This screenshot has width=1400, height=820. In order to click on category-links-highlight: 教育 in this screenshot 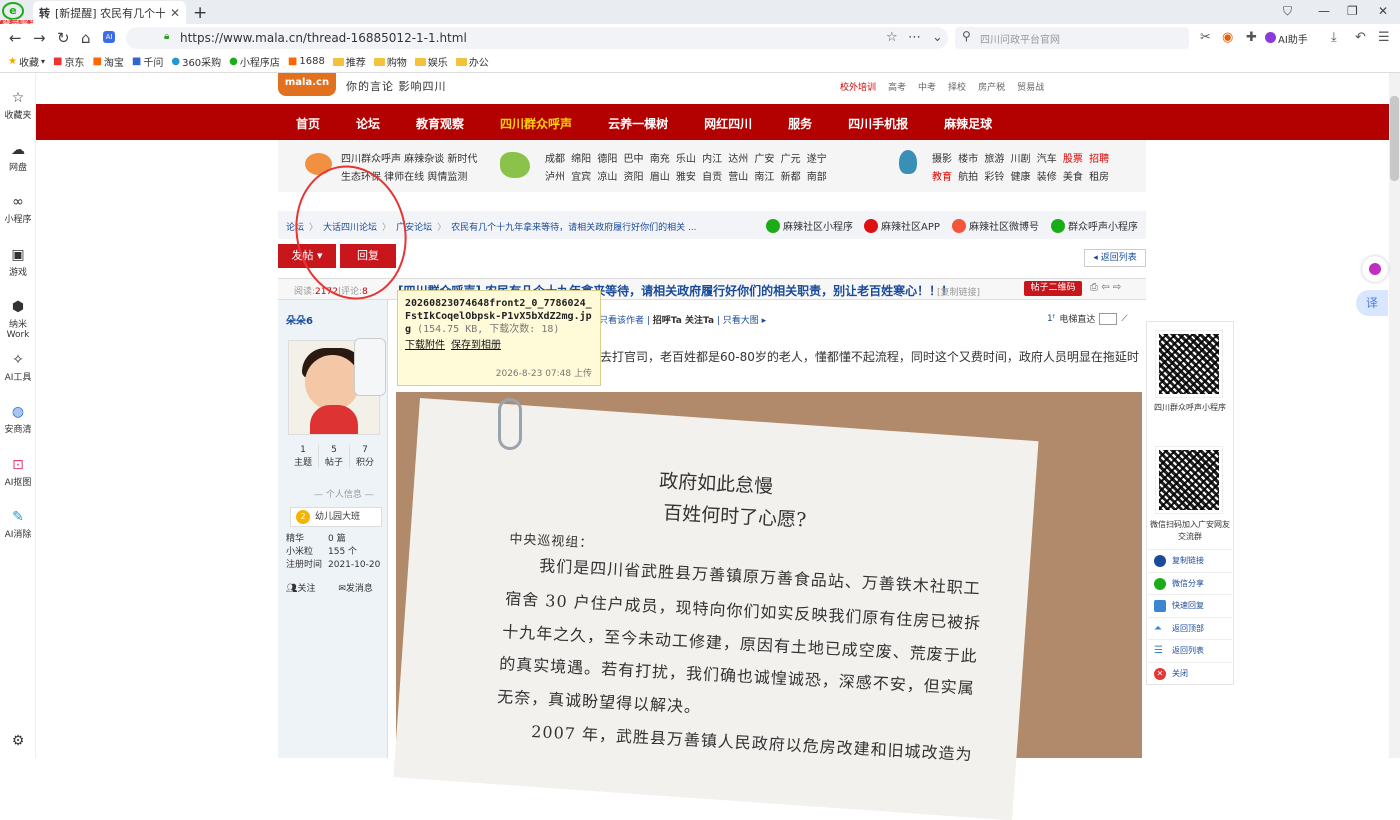, I will do `click(942, 177)`.